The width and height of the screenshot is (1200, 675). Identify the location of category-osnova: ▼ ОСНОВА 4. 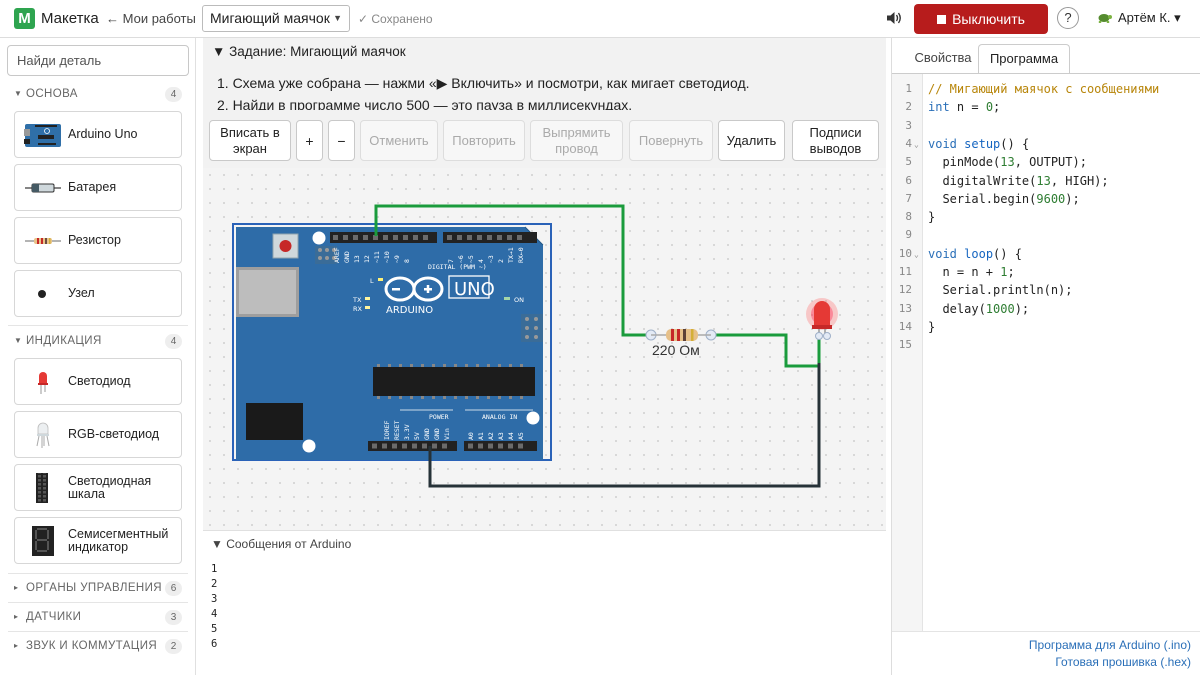
(98, 95).